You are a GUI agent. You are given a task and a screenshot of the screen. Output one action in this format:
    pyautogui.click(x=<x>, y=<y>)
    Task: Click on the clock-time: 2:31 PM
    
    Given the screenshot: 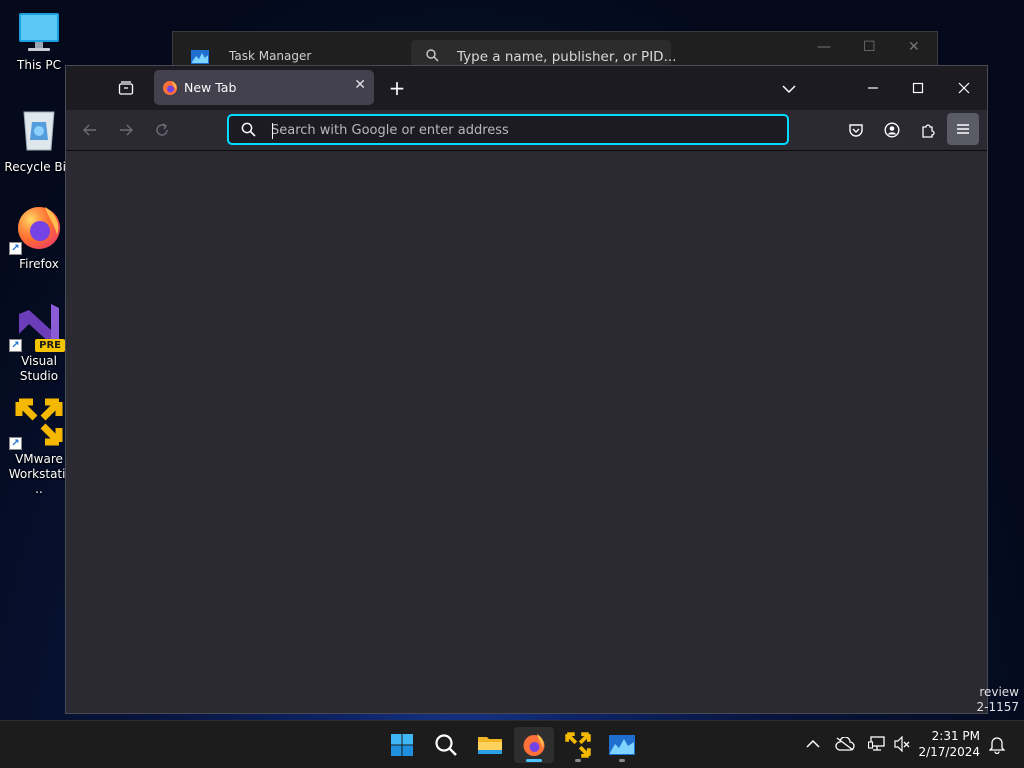 What is the action you would take?
    pyautogui.click(x=955, y=736)
    